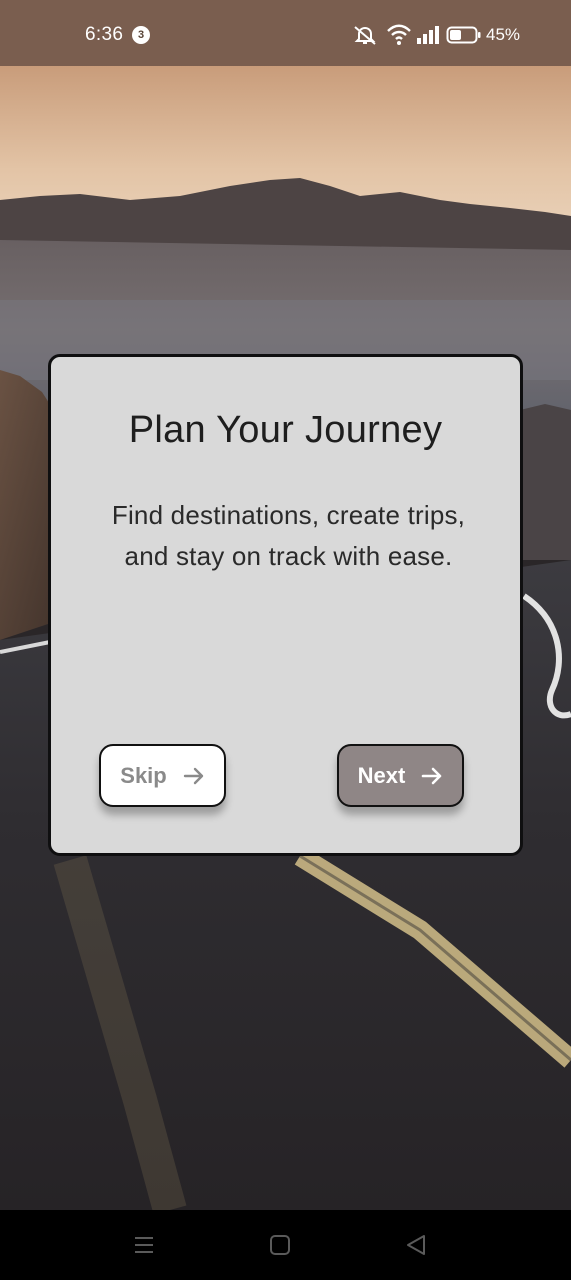 This screenshot has height=1280, width=571. What do you see at coordinates (416, 1245) in the screenshot?
I see `back-triangle-icon` at bounding box center [416, 1245].